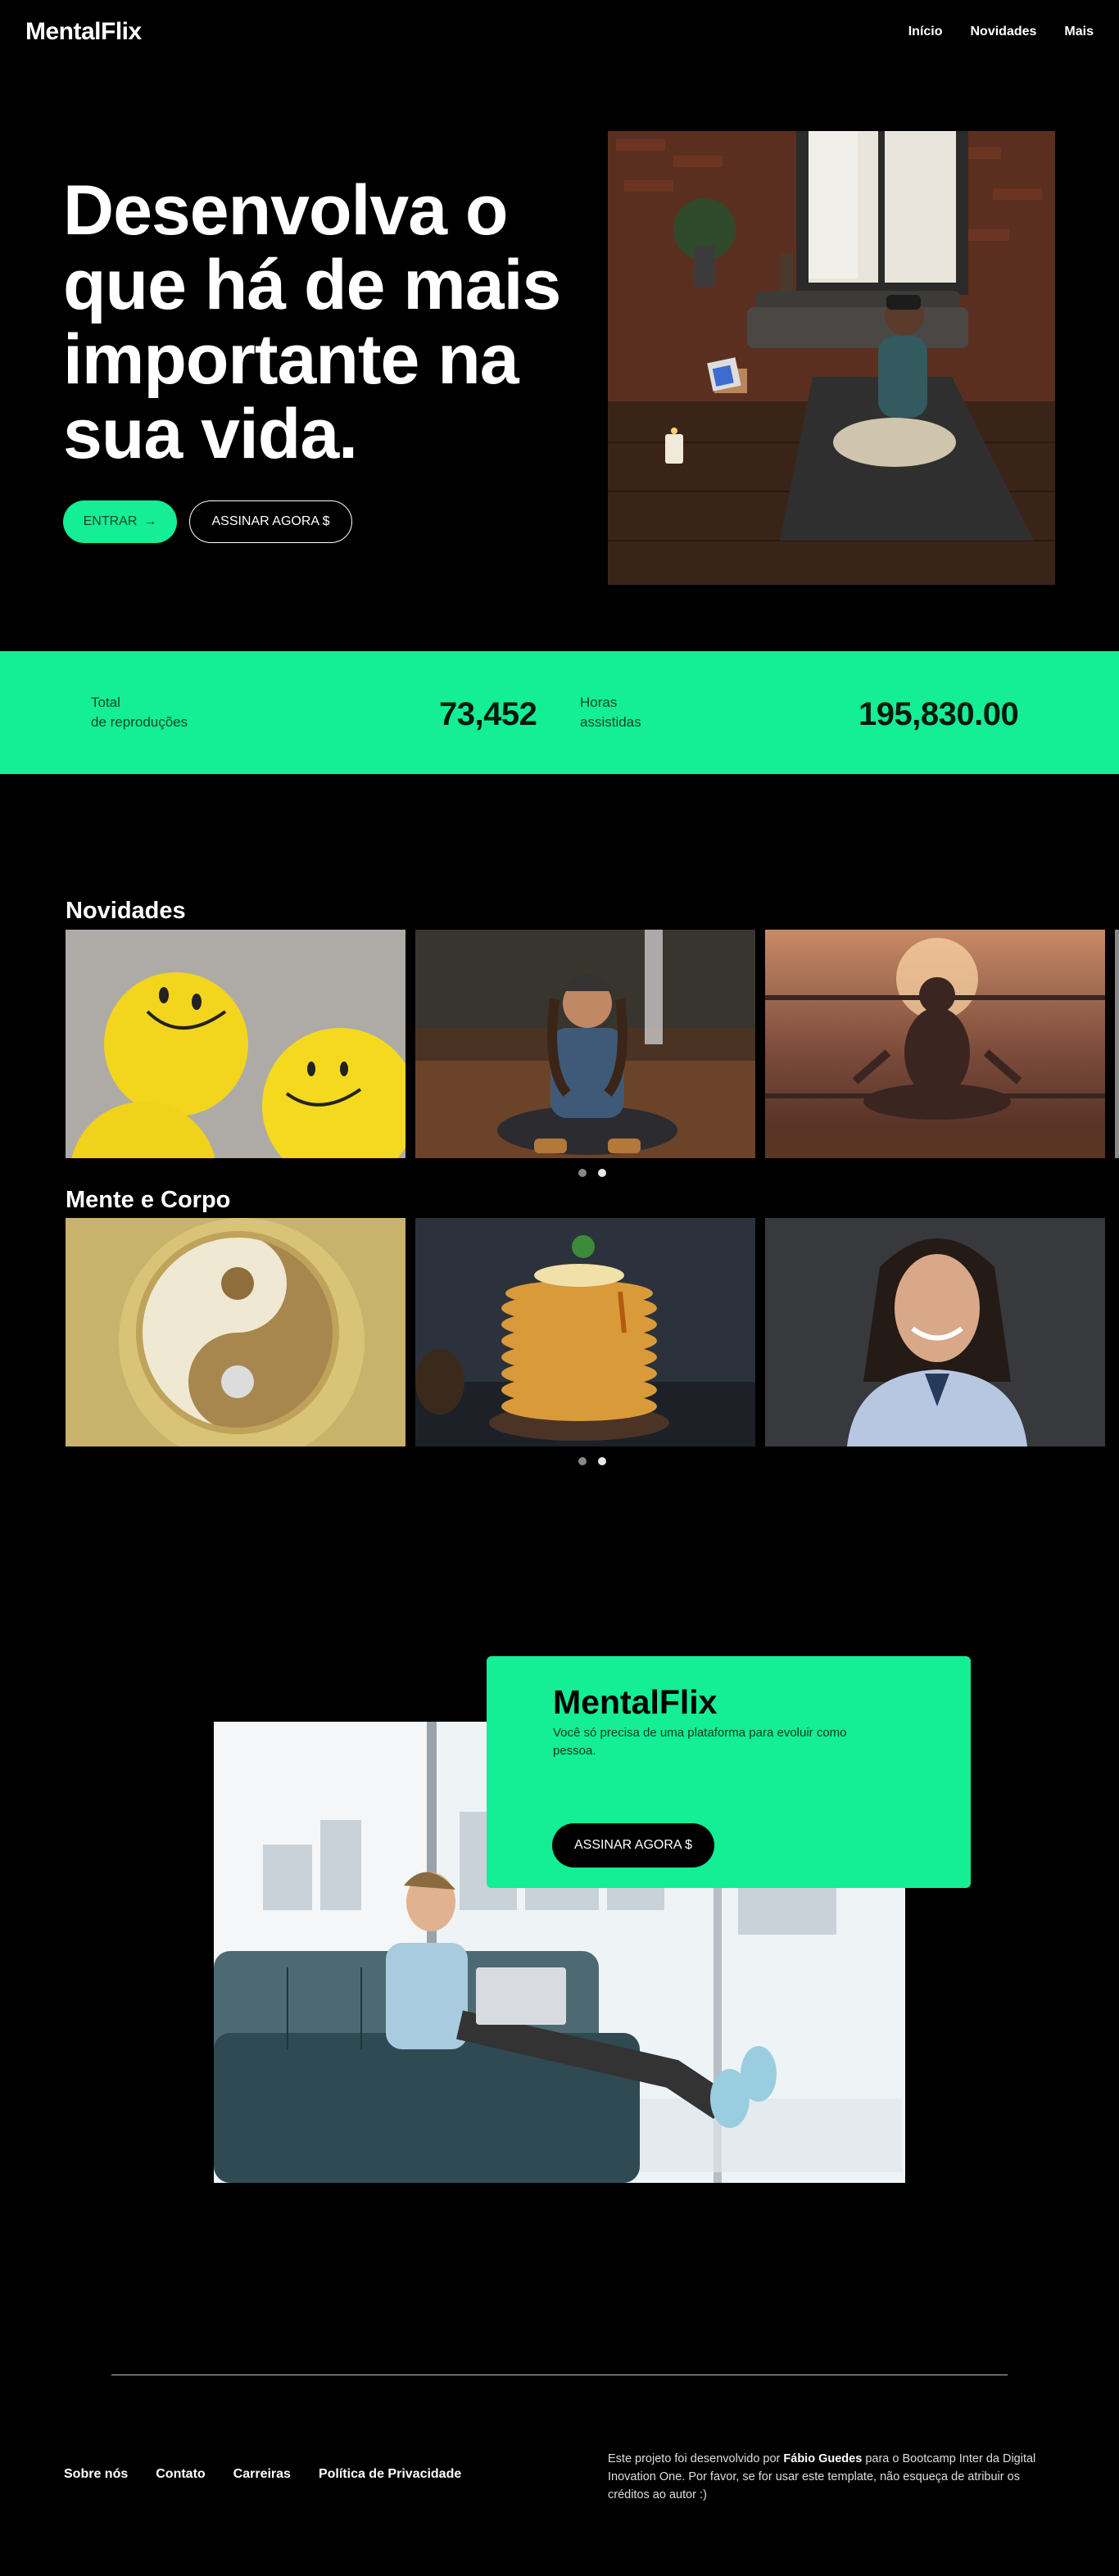 The width and height of the screenshot is (1119, 2576). I want to click on footer-credits-before: Este projeto foi desenvolvido por, so click(696, 2458).